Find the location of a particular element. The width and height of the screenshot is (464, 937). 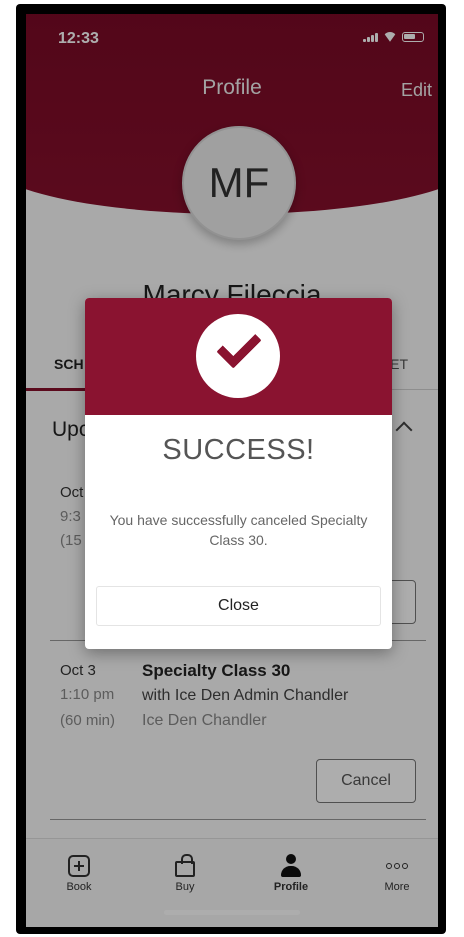

close-button: Close is located at coordinates (238, 606).